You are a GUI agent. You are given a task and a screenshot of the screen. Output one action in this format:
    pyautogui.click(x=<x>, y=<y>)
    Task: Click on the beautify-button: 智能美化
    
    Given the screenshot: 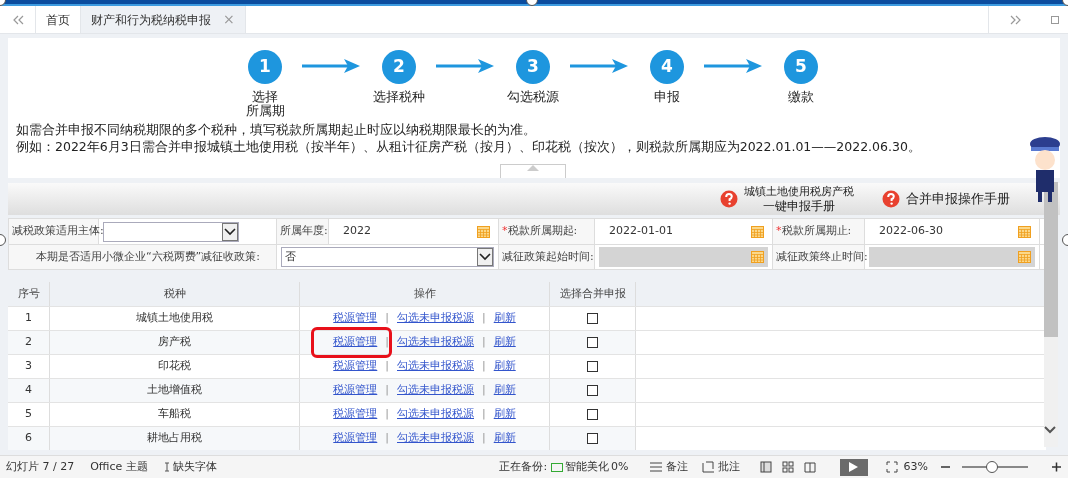 What is the action you would take?
    pyautogui.click(x=587, y=467)
    